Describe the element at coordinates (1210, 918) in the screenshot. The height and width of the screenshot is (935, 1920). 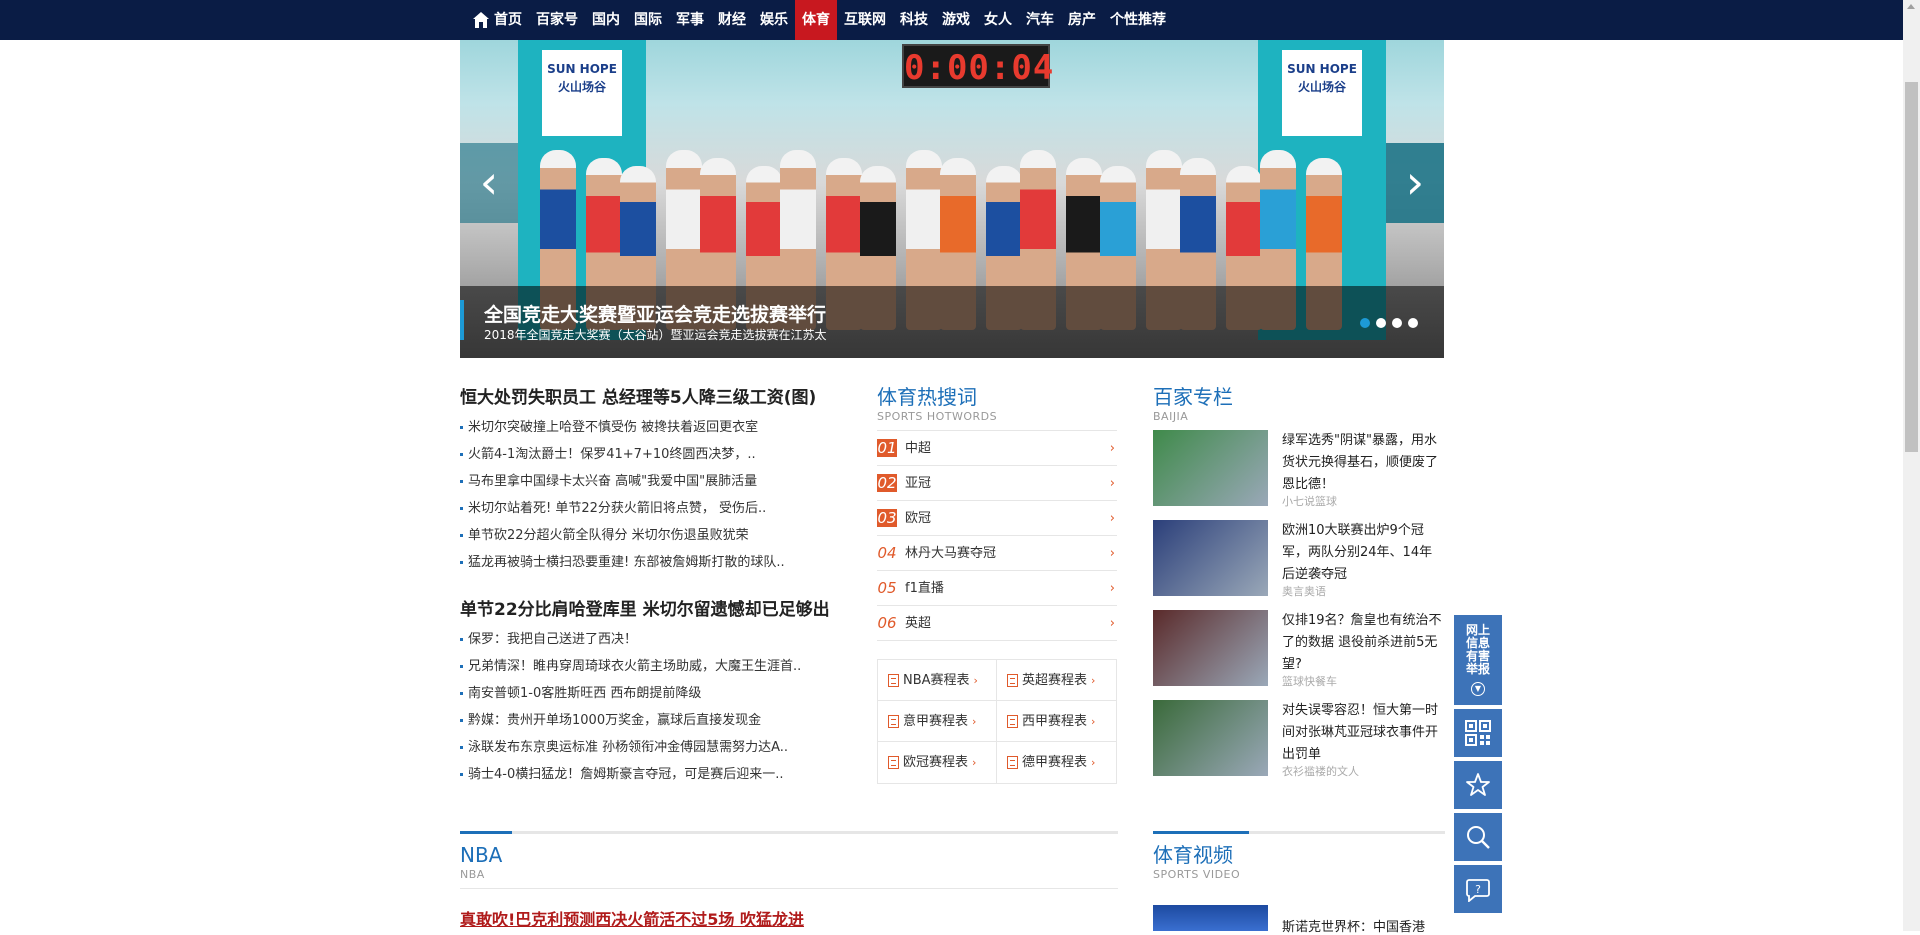
I see `video-thumbnail` at that location.